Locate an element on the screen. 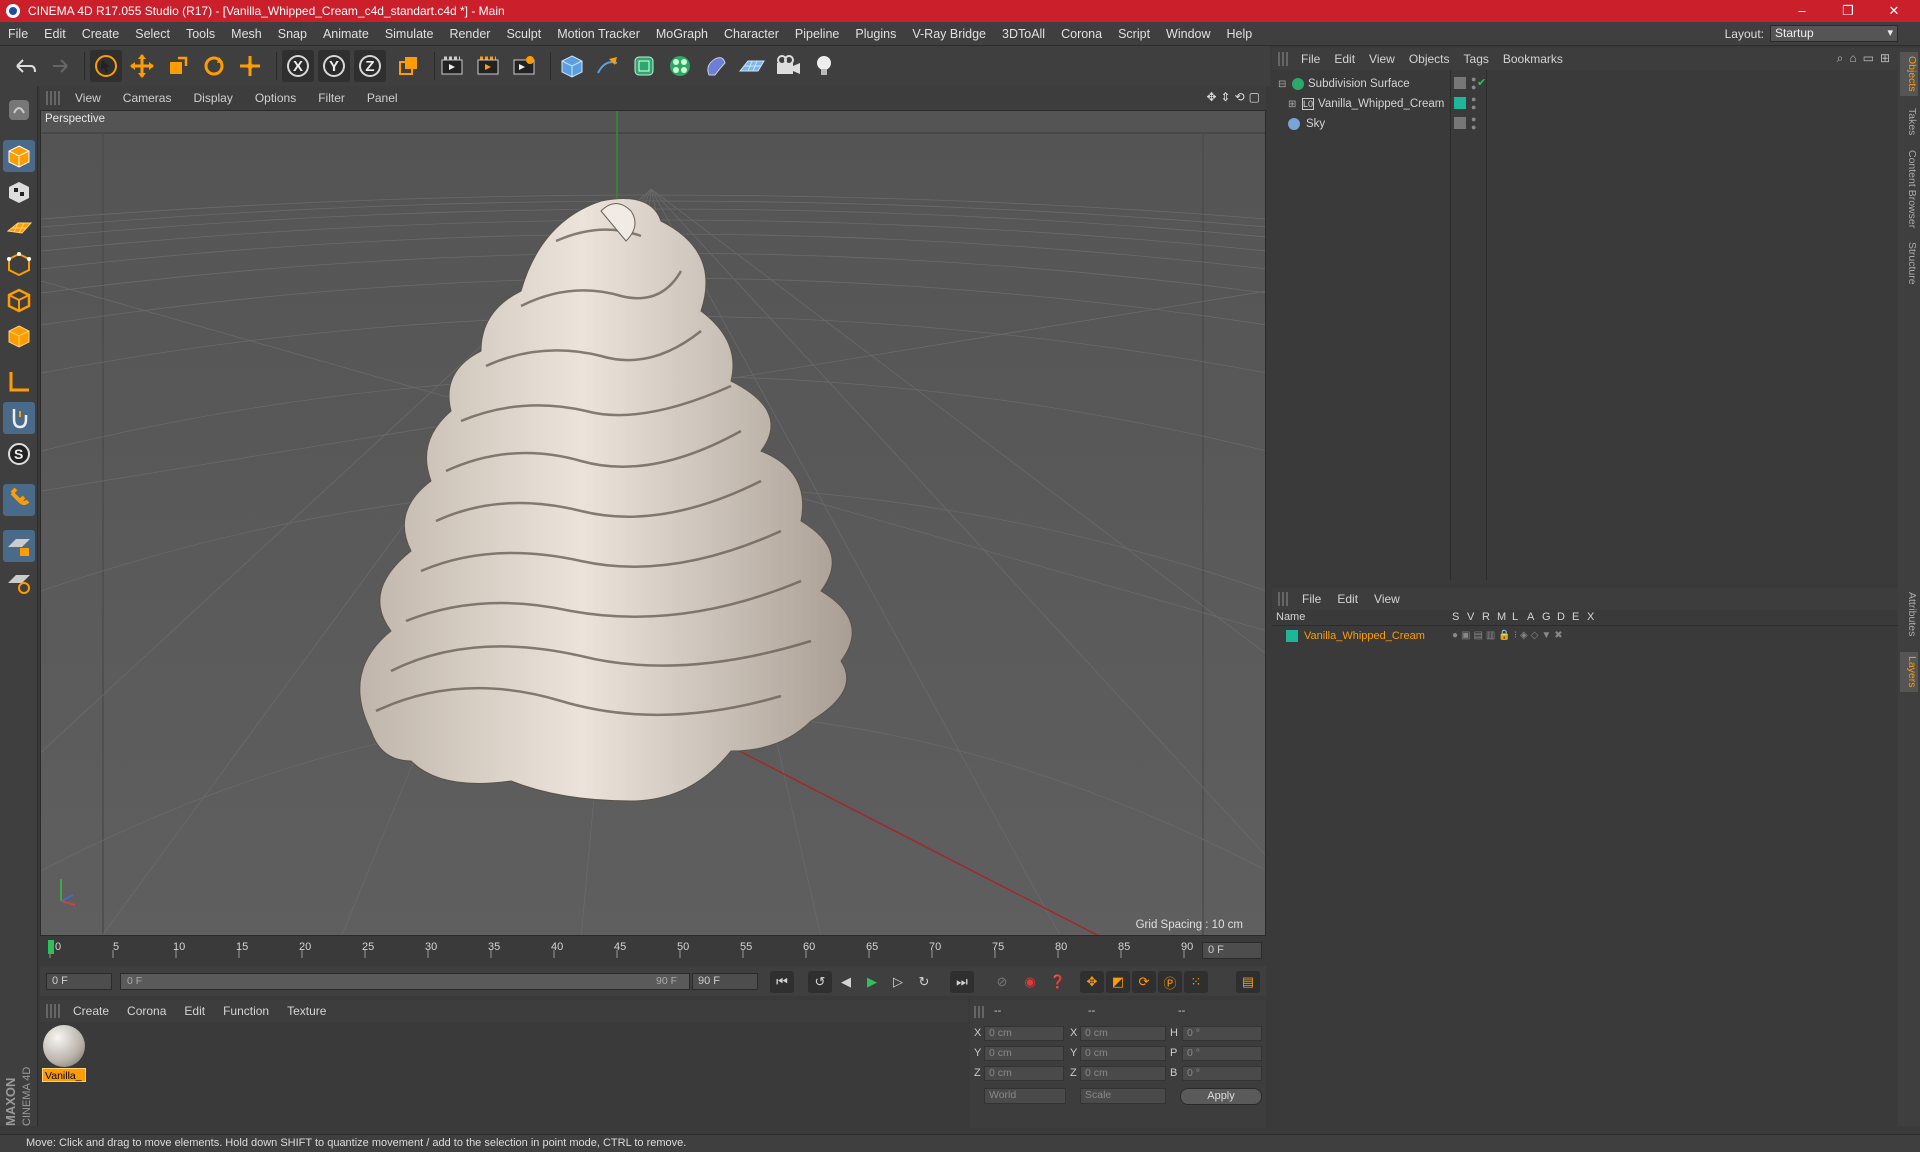 This screenshot has height=1152, width=1920. col-solo: S is located at coordinates (1455, 617).